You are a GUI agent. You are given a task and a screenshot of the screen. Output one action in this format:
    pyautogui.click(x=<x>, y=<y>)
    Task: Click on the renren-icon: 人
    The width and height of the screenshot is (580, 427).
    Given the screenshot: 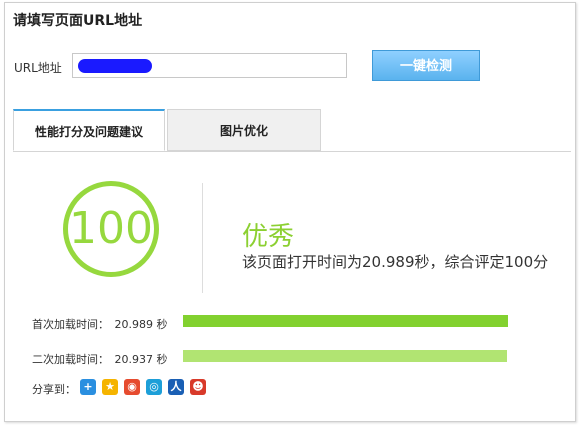 What is the action you would take?
    pyautogui.click(x=176, y=387)
    